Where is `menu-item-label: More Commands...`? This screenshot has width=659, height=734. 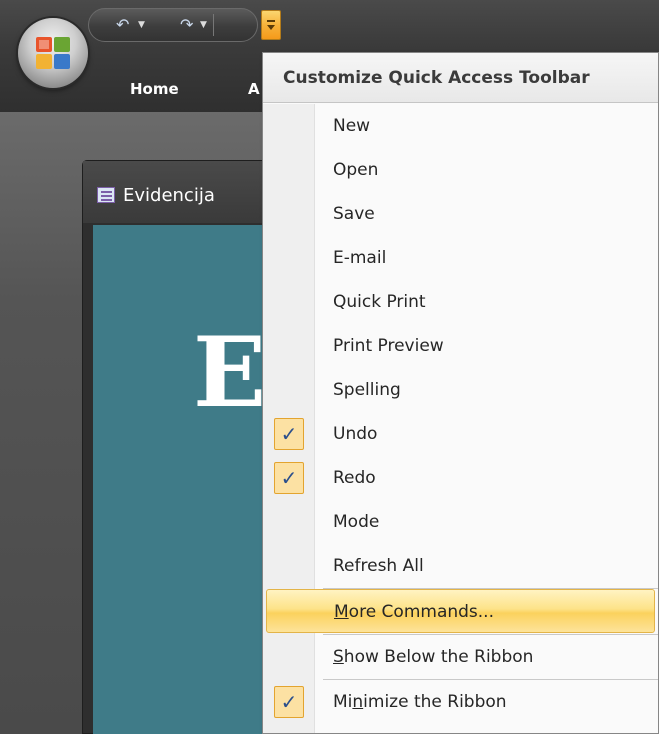
menu-item-label: More Commands... is located at coordinates (414, 612).